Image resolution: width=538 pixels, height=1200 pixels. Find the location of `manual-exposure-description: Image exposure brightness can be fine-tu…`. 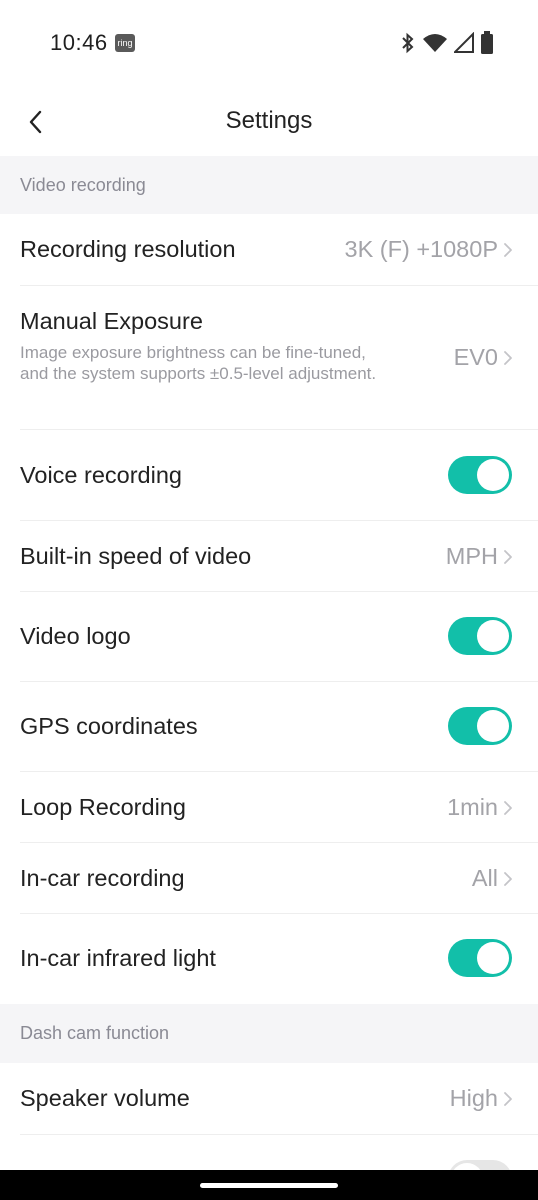

manual-exposure-description: Image exposure brightness can be fine-tu… is located at coordinates (198, 363).